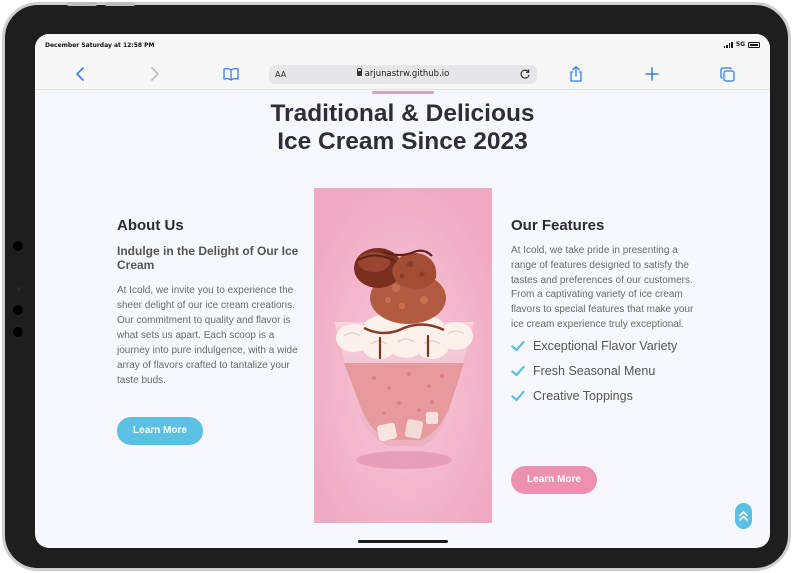 This screenshot has height=573, width=793. I want to click on feature-label: Exceptional Flavor Variety, so click(605, 345).